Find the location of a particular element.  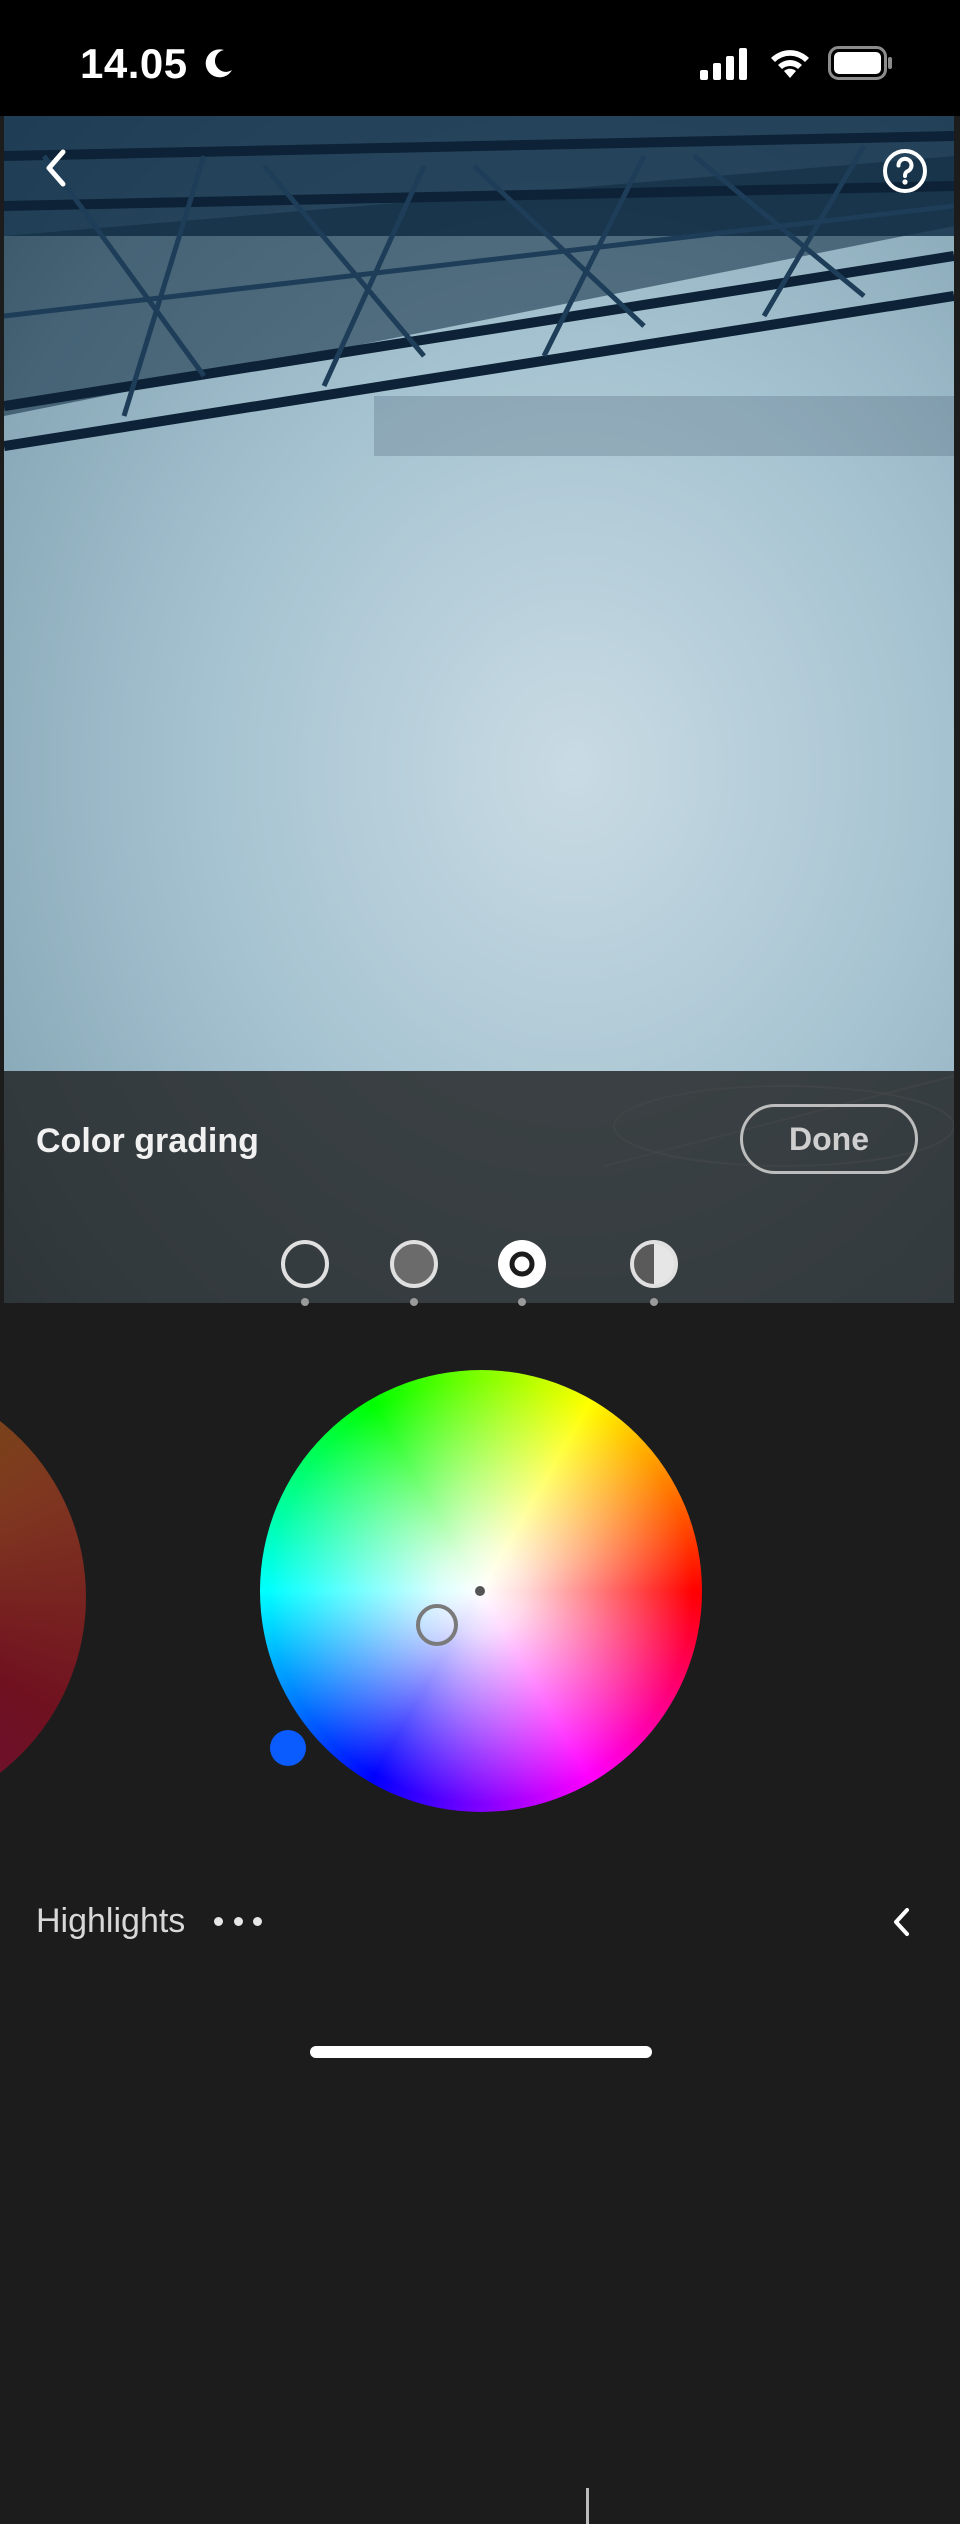

more-options-button is located at coordinates (238, 1921).